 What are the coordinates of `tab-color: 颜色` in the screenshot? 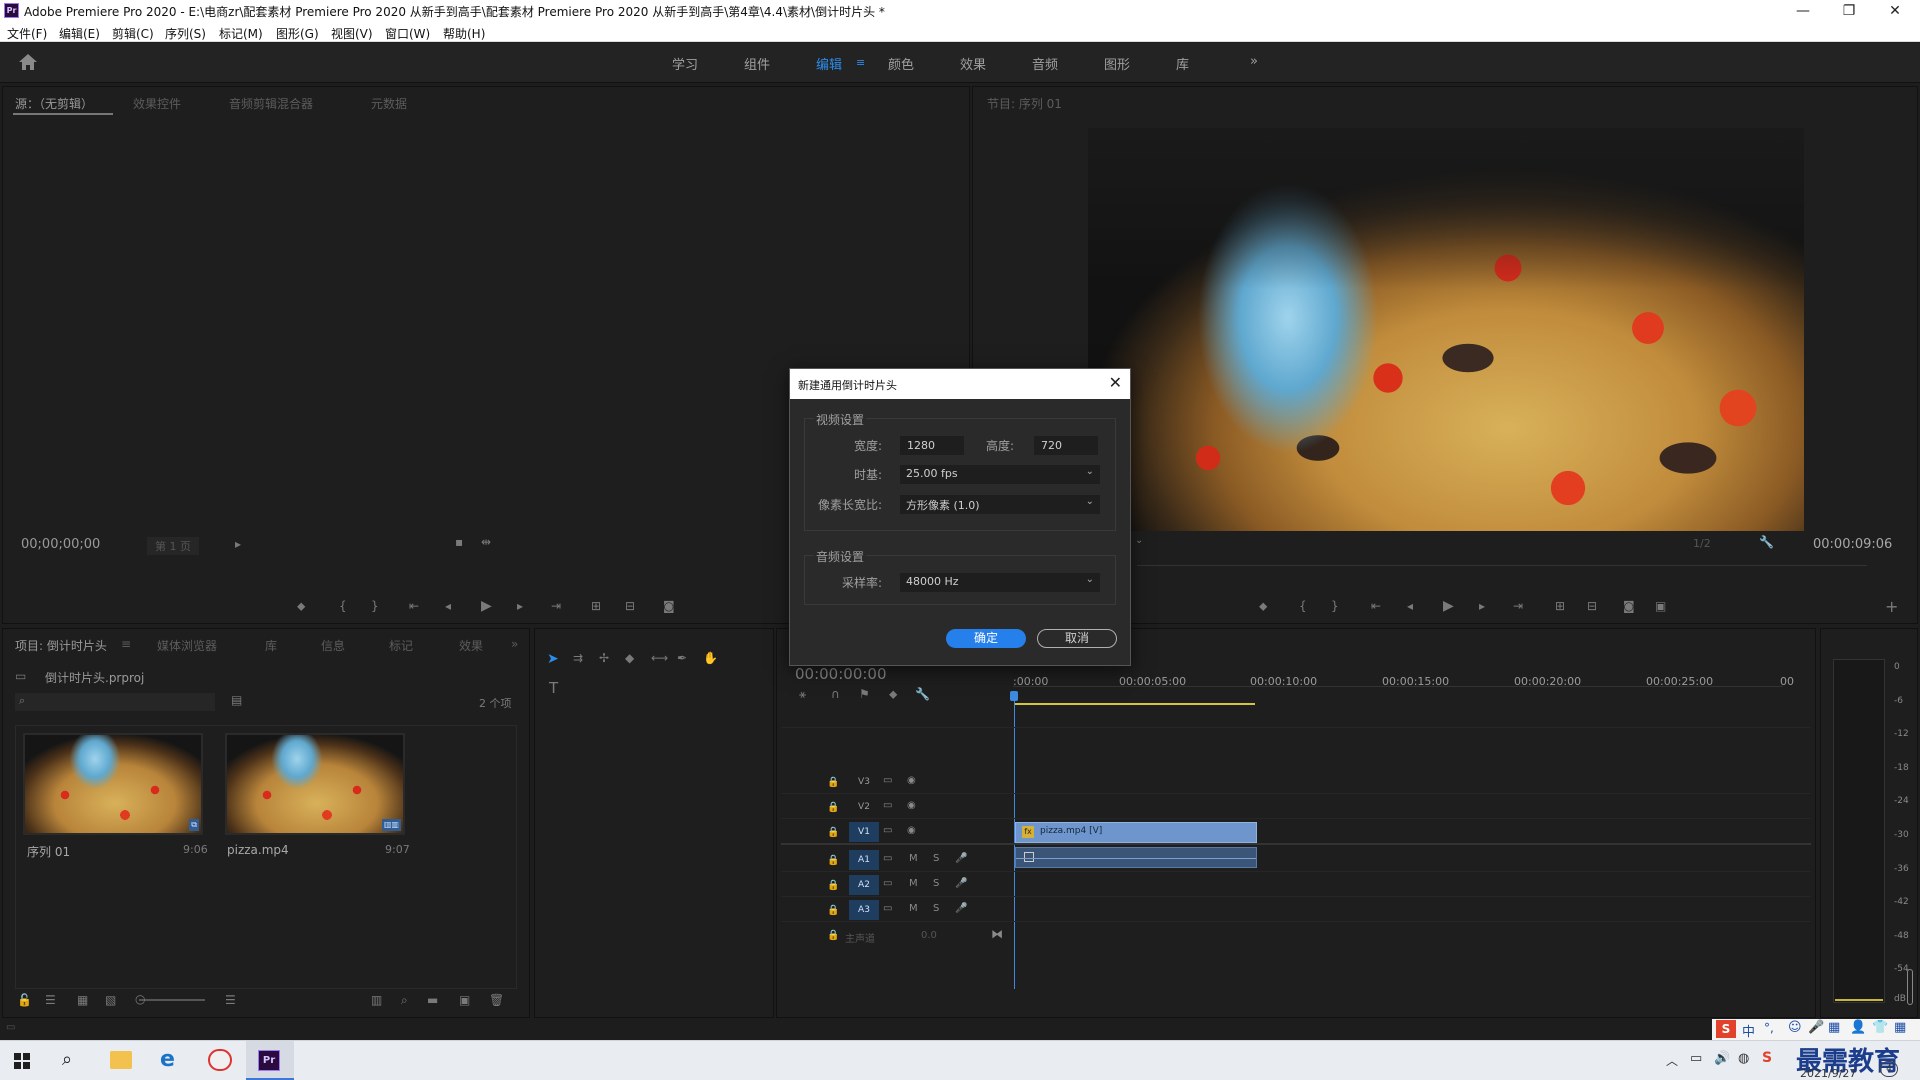 It's located at (901, 63).